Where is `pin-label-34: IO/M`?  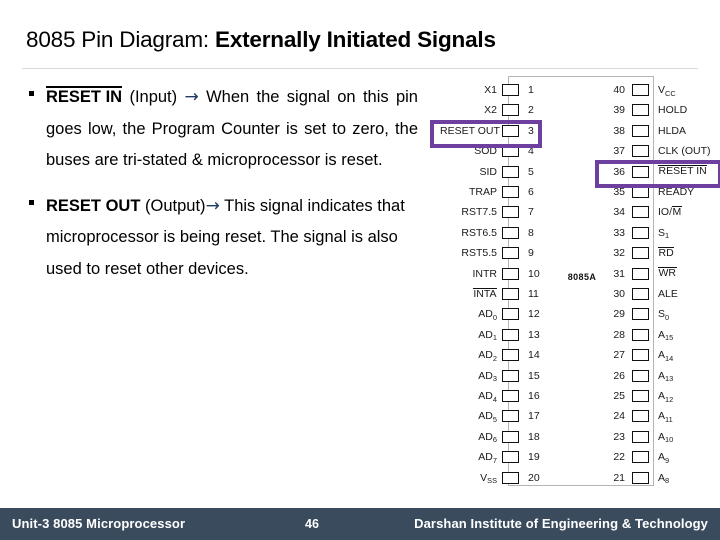
pin-label-34: IO/M is located at coordinates (670, 212).